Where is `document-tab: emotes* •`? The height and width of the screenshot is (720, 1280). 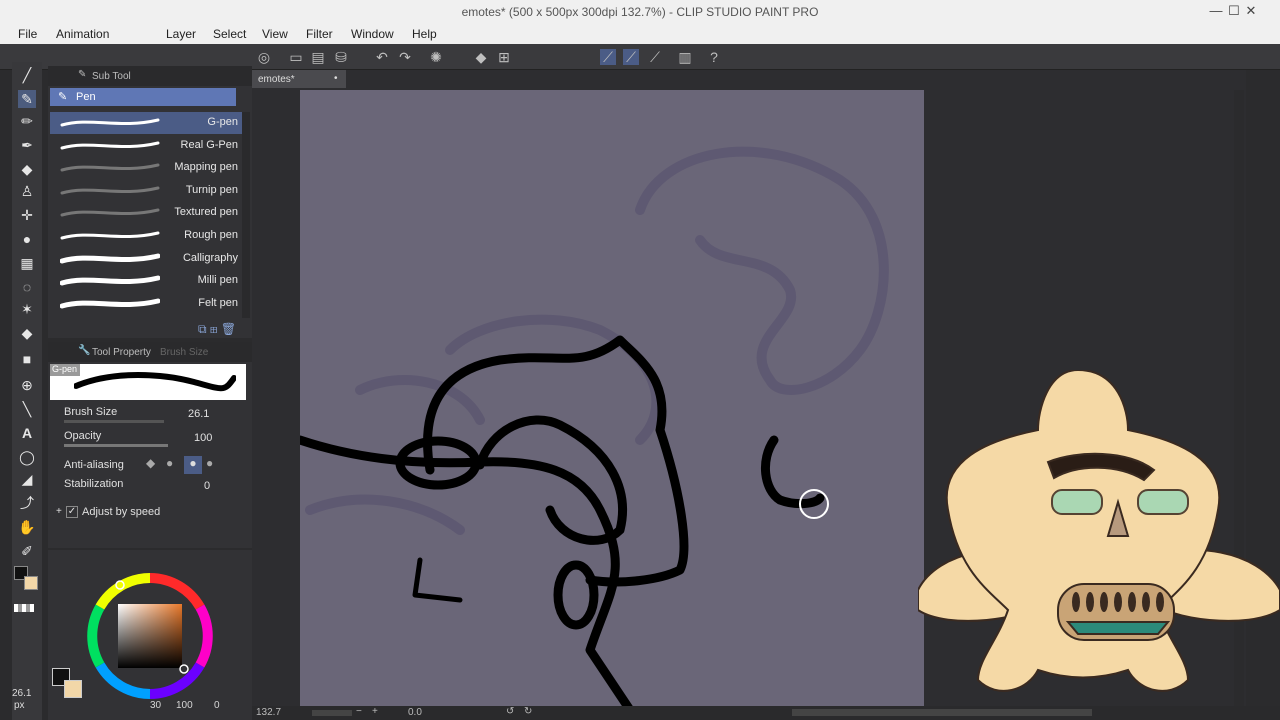 document-tab: emotes* • is located at coordinates (299, 79).